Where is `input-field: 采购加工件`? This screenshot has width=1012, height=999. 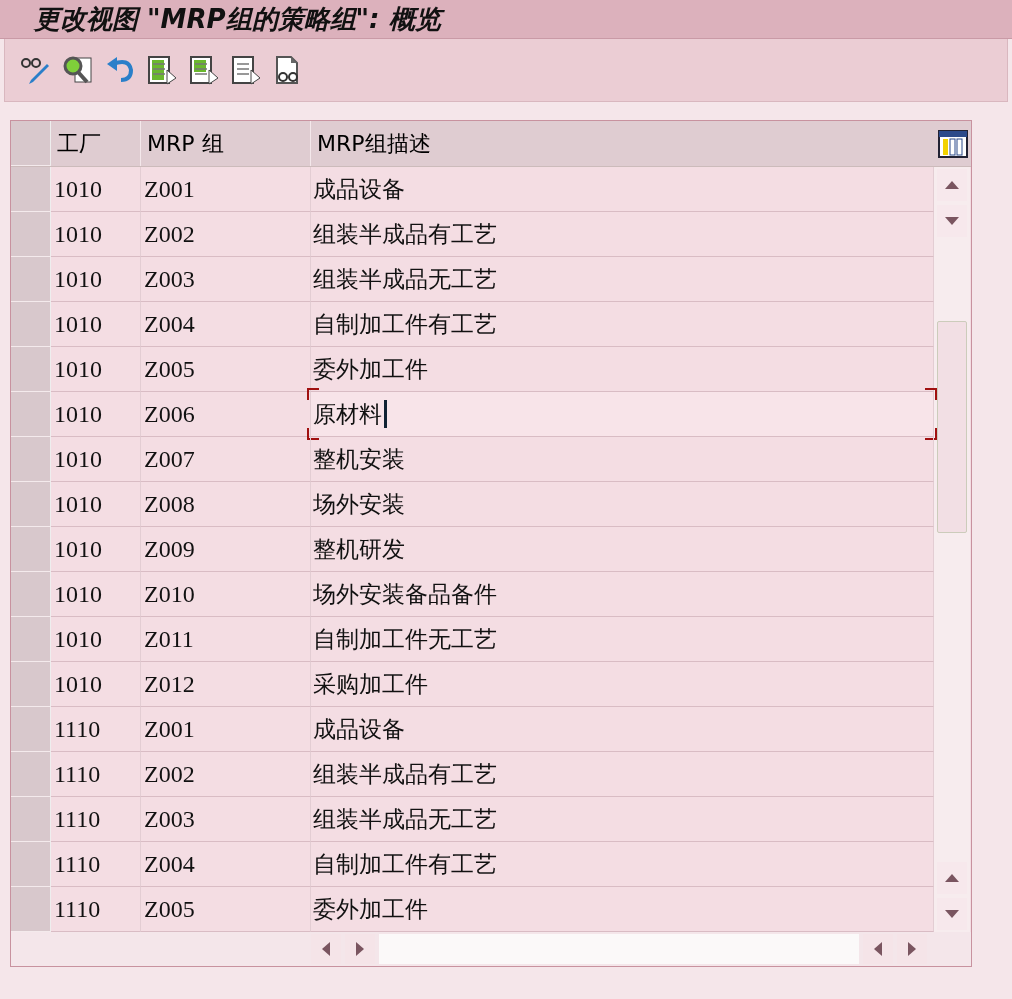
input-field: 采购加工件 is located at coordinates (622, 684).